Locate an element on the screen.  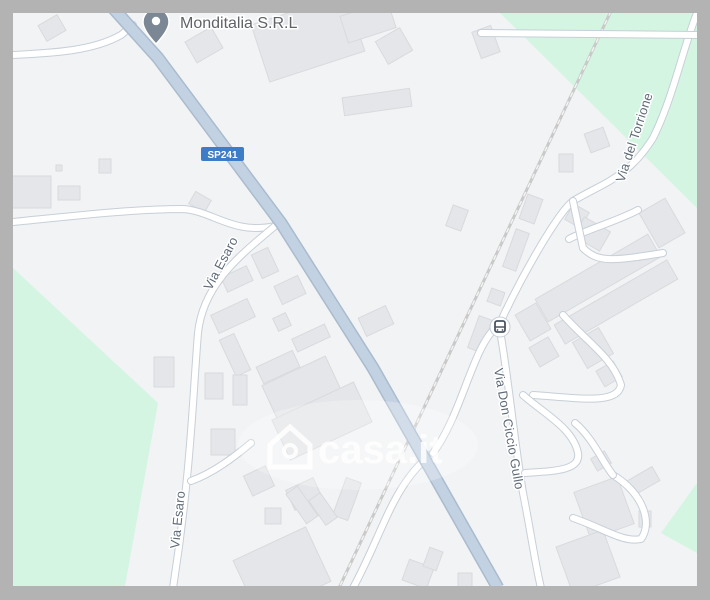
casa-it-watermark: casa.it is located at coordinates (358, 445).